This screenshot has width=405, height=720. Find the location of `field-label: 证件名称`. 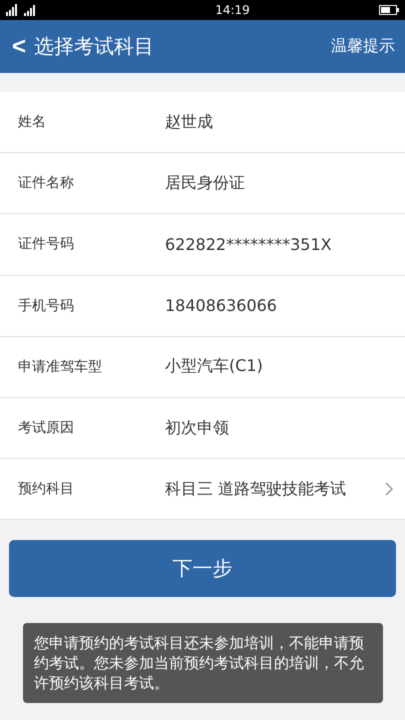

field-label: 证件名称 is located at coordinates (46, 183).